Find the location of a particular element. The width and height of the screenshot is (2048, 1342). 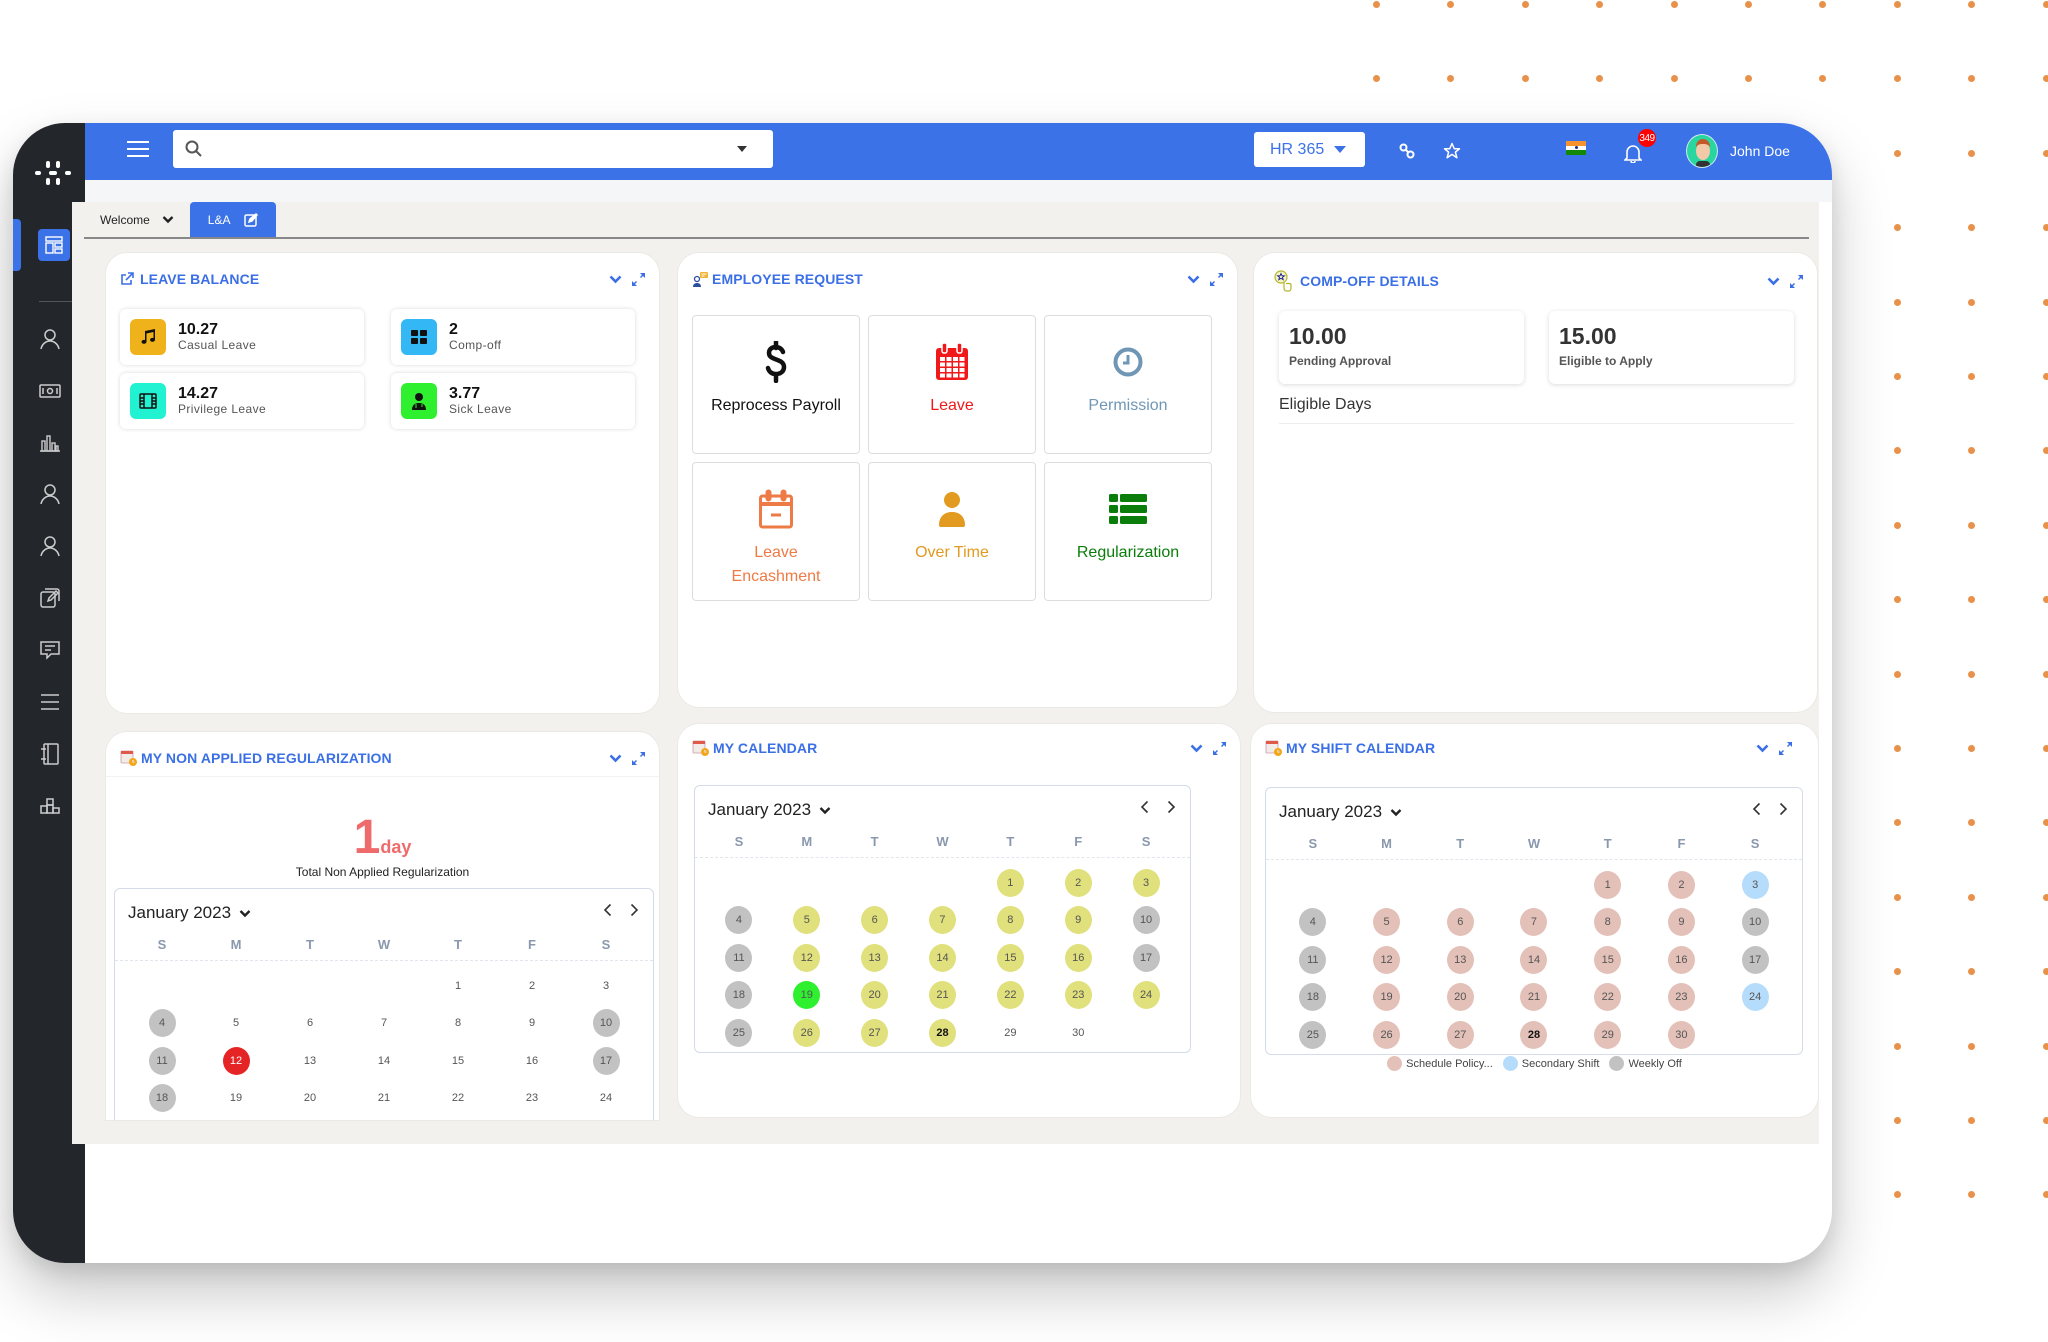

language-flag-india-icon is located at coordinates (1576, 148).